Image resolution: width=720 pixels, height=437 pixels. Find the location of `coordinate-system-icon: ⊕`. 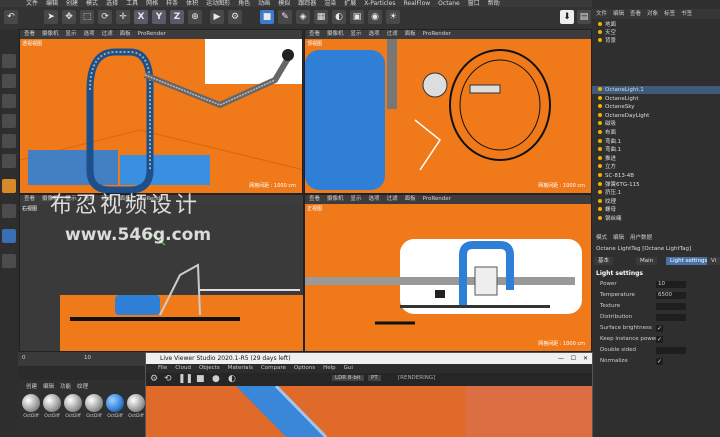

coordinate-system-icon: ⊕ is located at coordinates (195, 17).